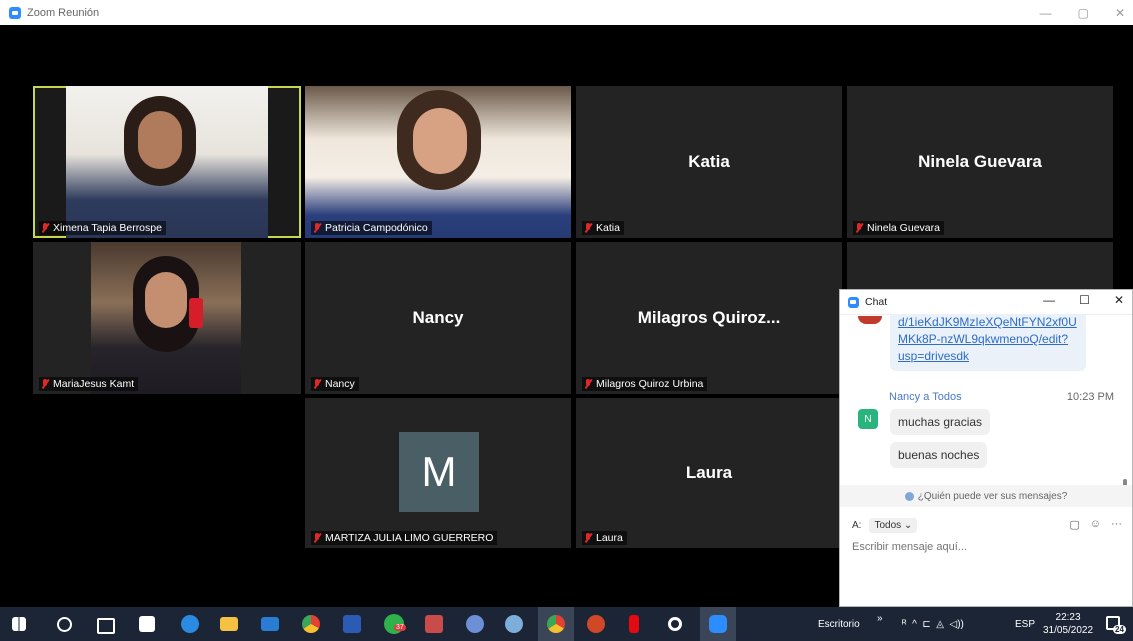  What do you see at coordinates (604, 538) in the screenshot?
I see `participant-name-label: Laura` at bounding box center [604, 538].